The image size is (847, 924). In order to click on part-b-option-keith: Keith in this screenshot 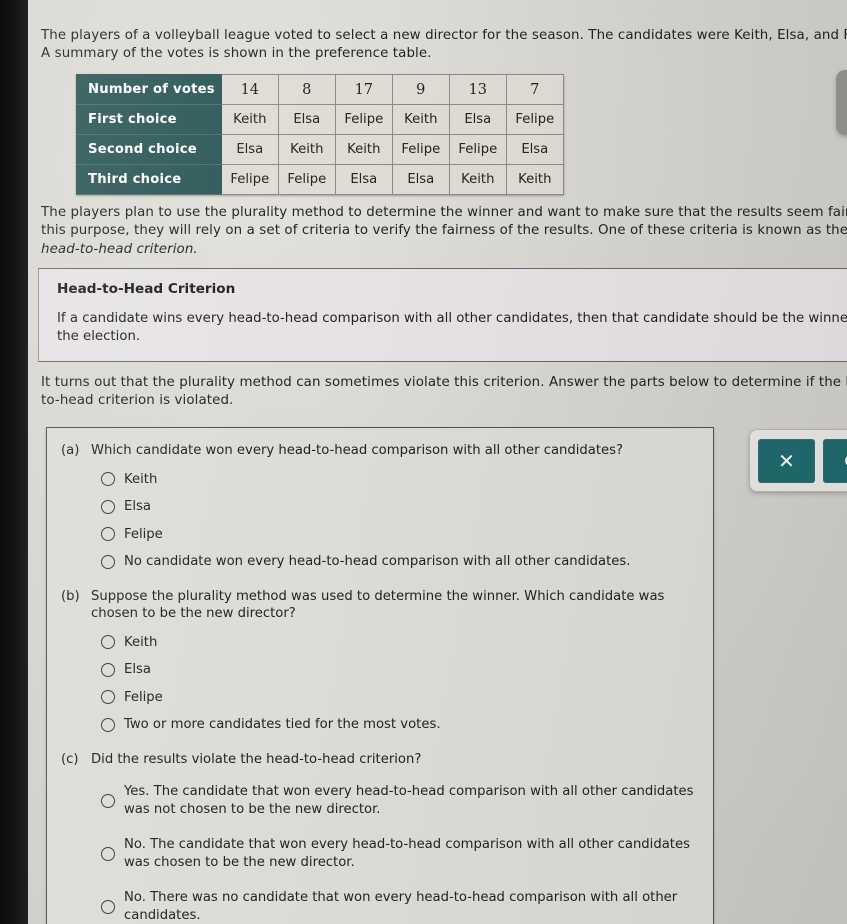, I will do `click(400, 643)`.